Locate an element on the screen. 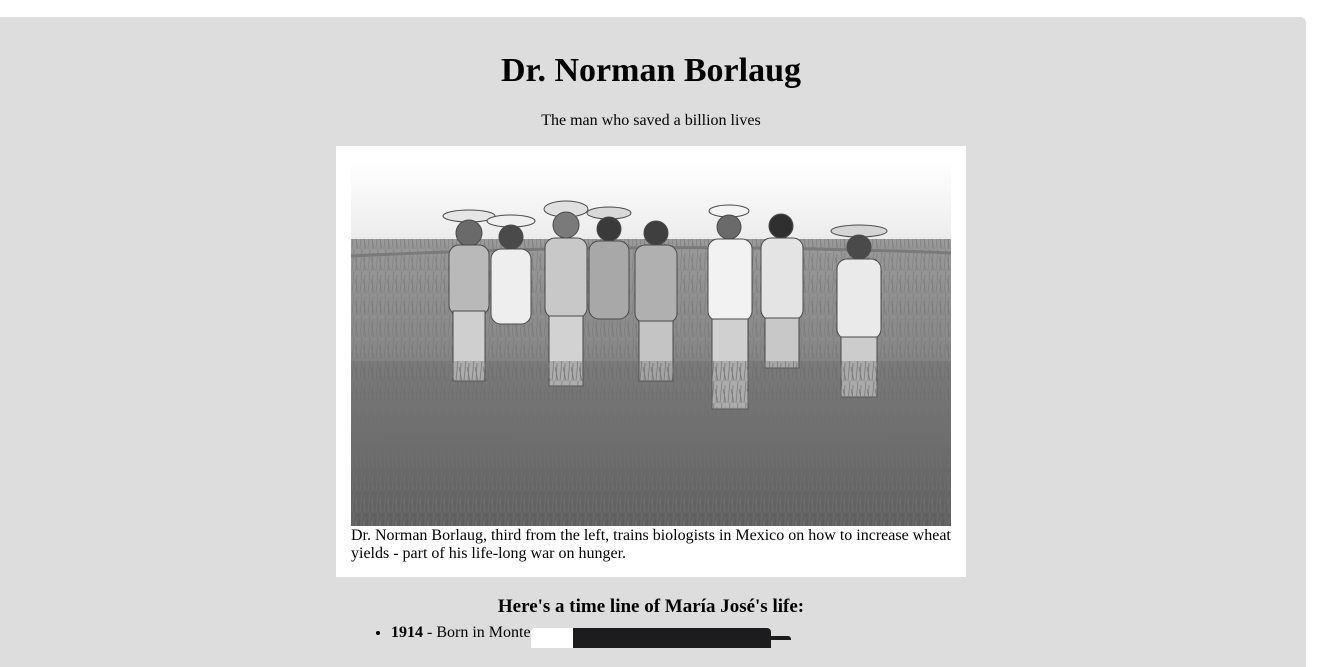 This screenshot has height=667, width=1336. overlay-toolbar is located at coordinates (672, 638).